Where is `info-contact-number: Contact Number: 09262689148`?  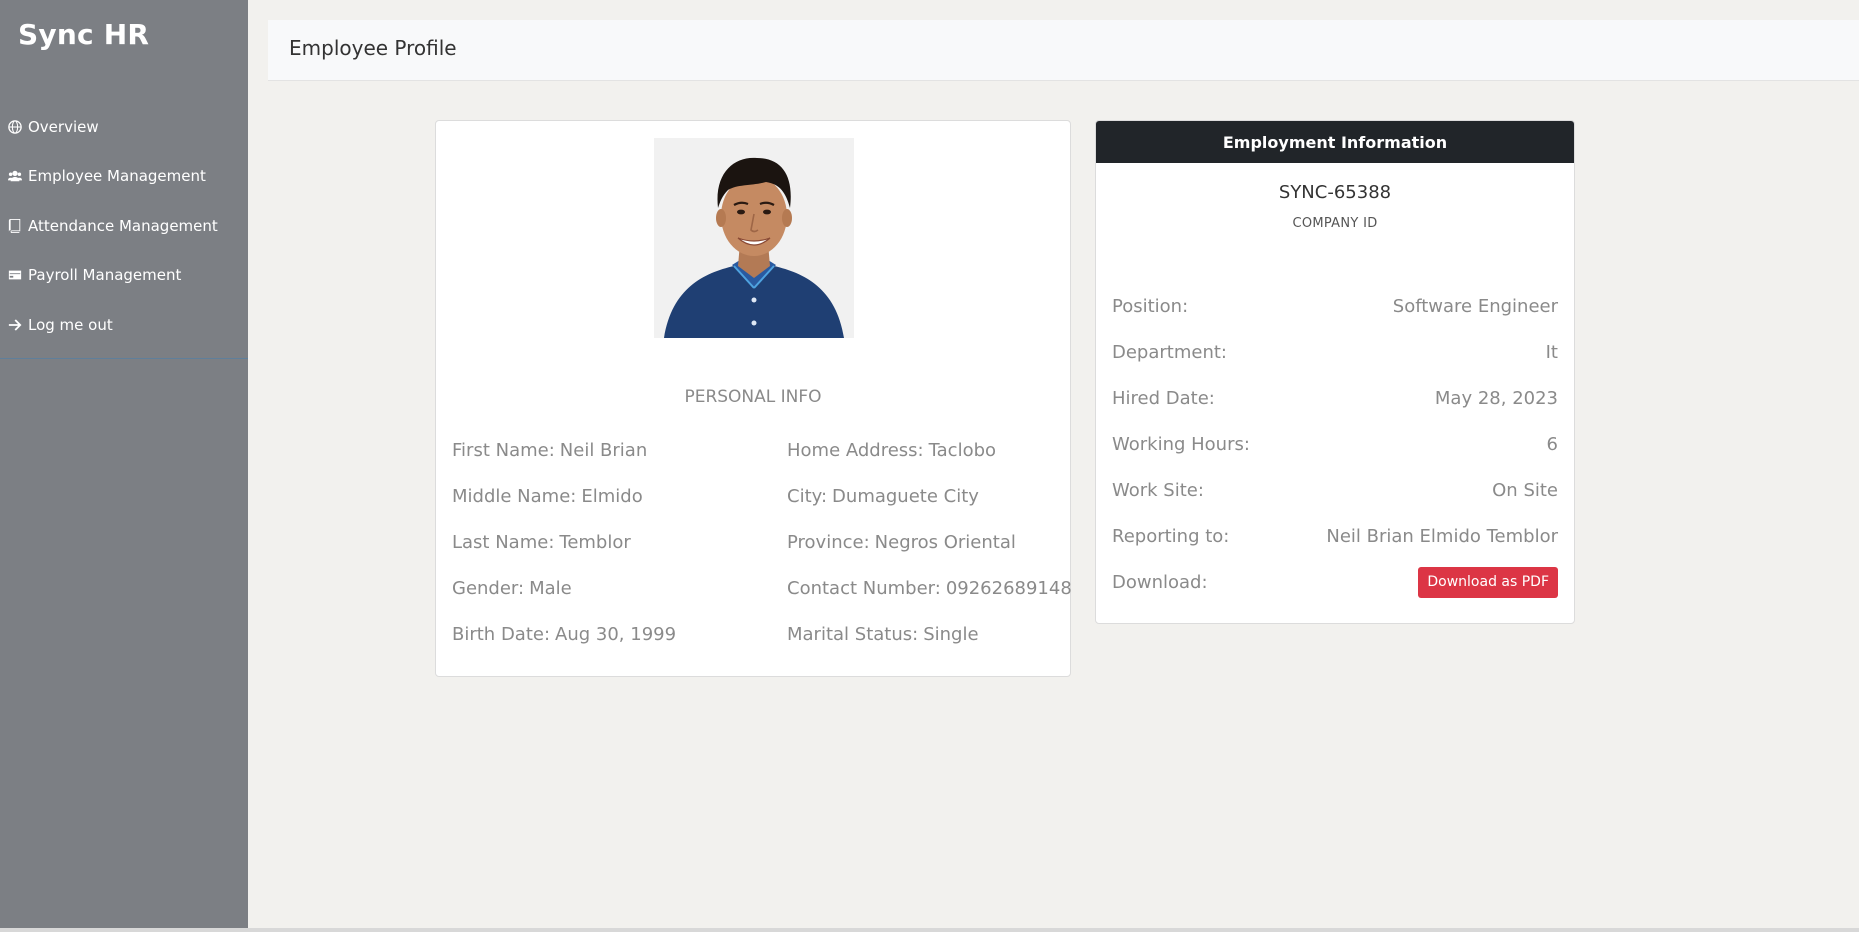
info-contact-number: Contact Number: 09262689148 is located at coordinates (929, 588).